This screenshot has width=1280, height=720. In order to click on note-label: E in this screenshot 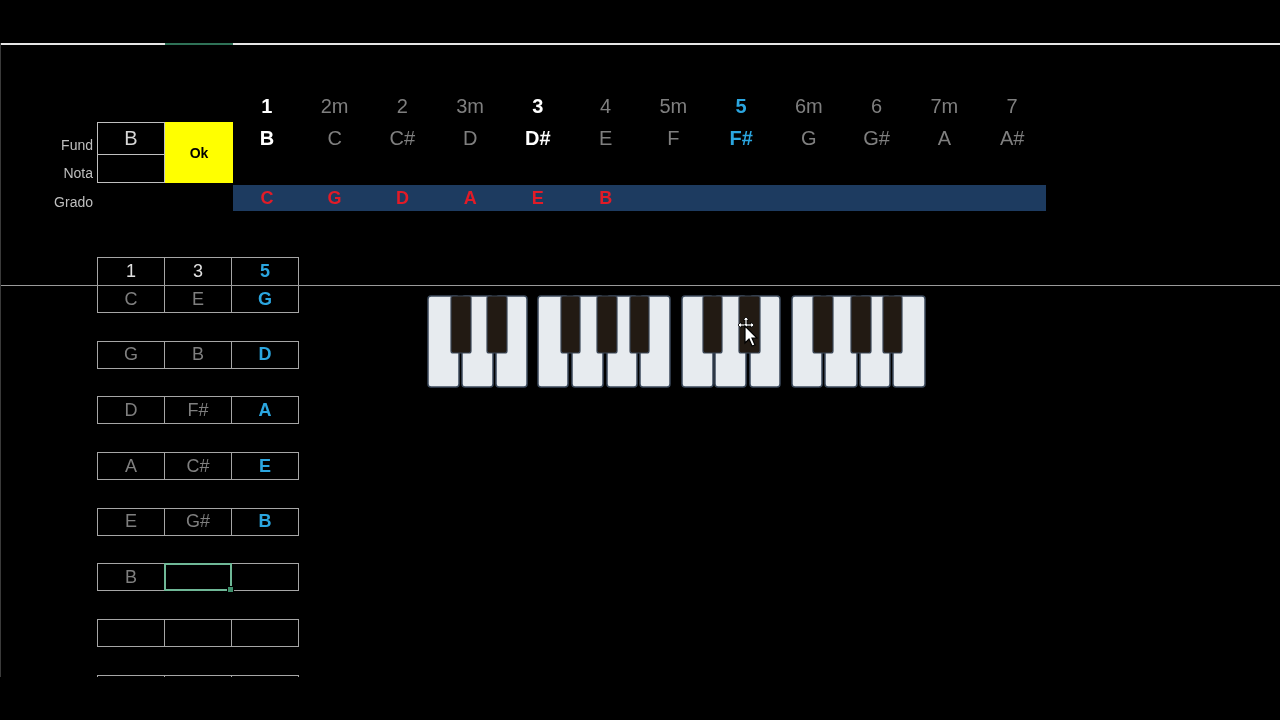, I will do `click(605, 138)`.